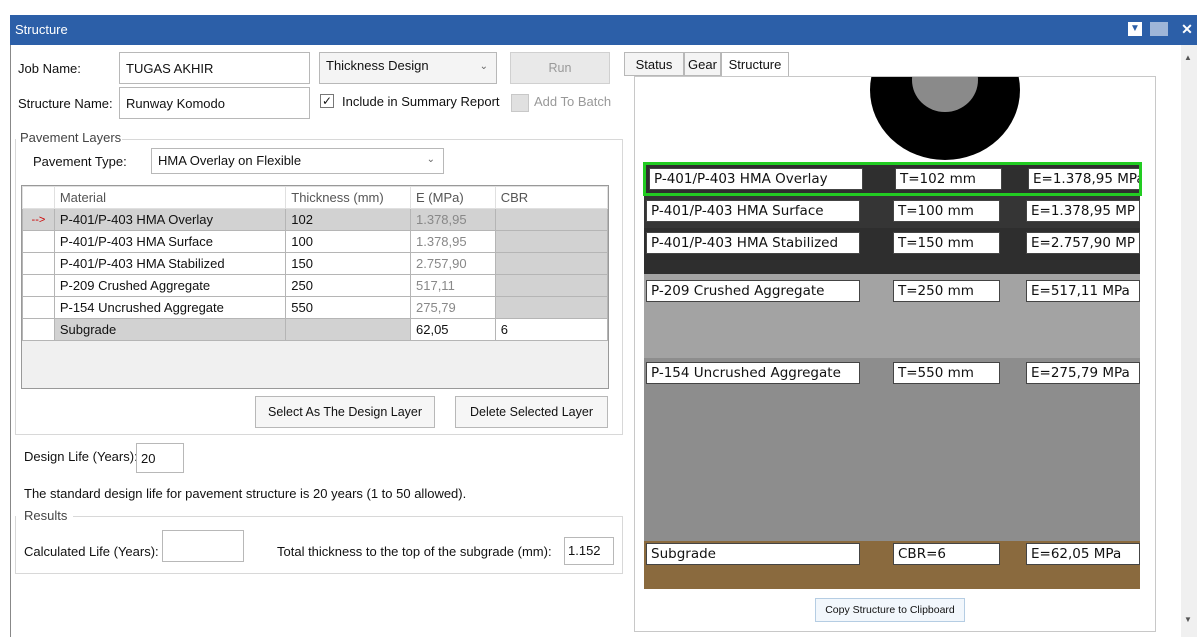  Describe the element at coordinates (589, 551) in the screenshot. I see `total-thickness-field: 1.152` at that location.